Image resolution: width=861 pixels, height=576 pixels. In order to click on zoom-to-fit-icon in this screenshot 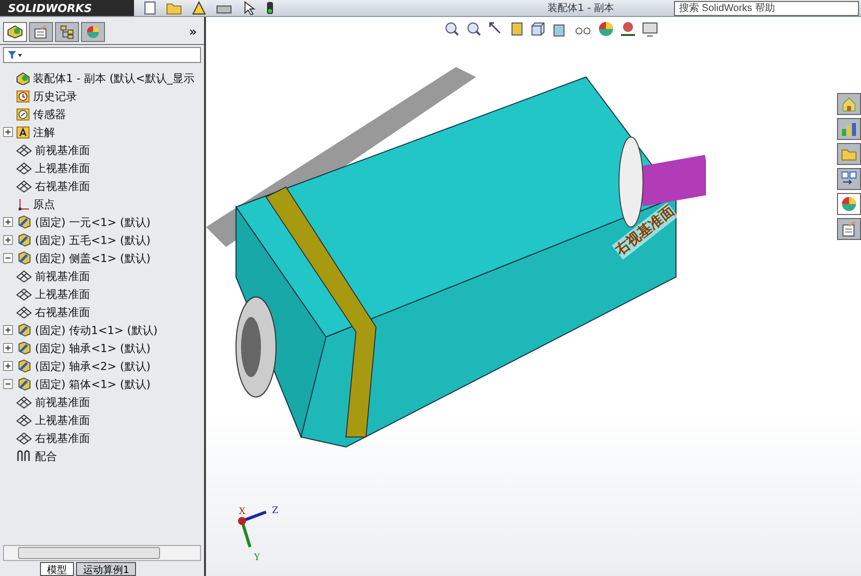, I will do `click(452, 29)`.